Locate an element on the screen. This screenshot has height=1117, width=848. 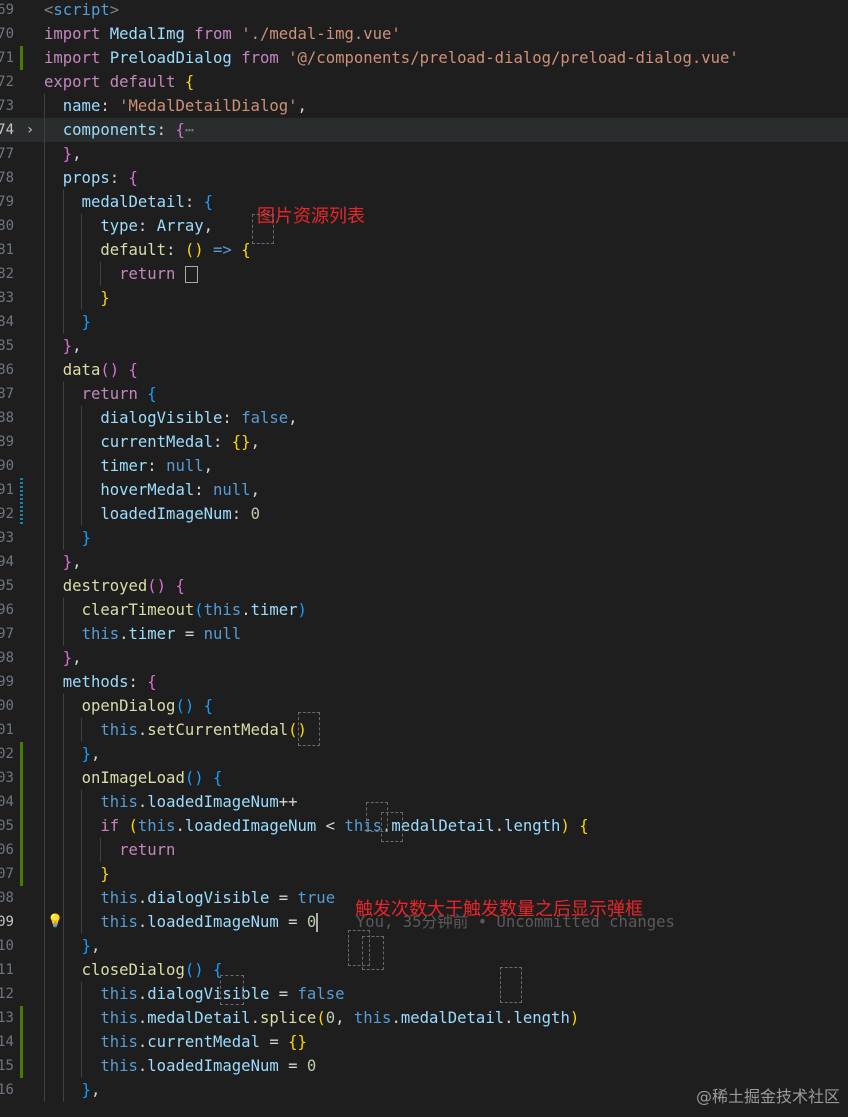
code-line: 101 this.setCurrentMedal() is located at coordinates (424, 730).